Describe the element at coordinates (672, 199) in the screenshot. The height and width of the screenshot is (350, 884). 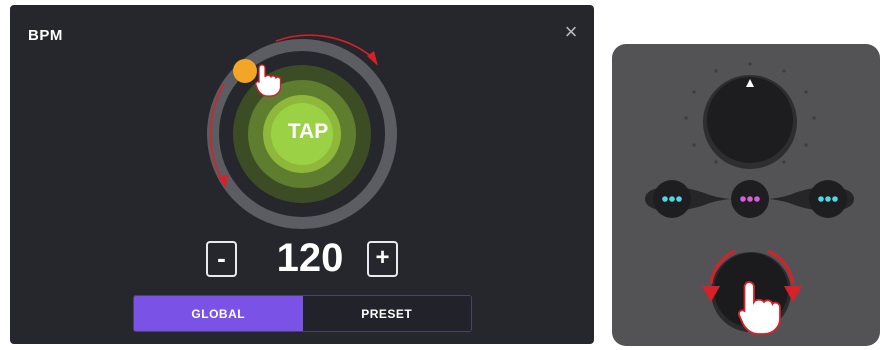
I see `led-left-lights` at that location.